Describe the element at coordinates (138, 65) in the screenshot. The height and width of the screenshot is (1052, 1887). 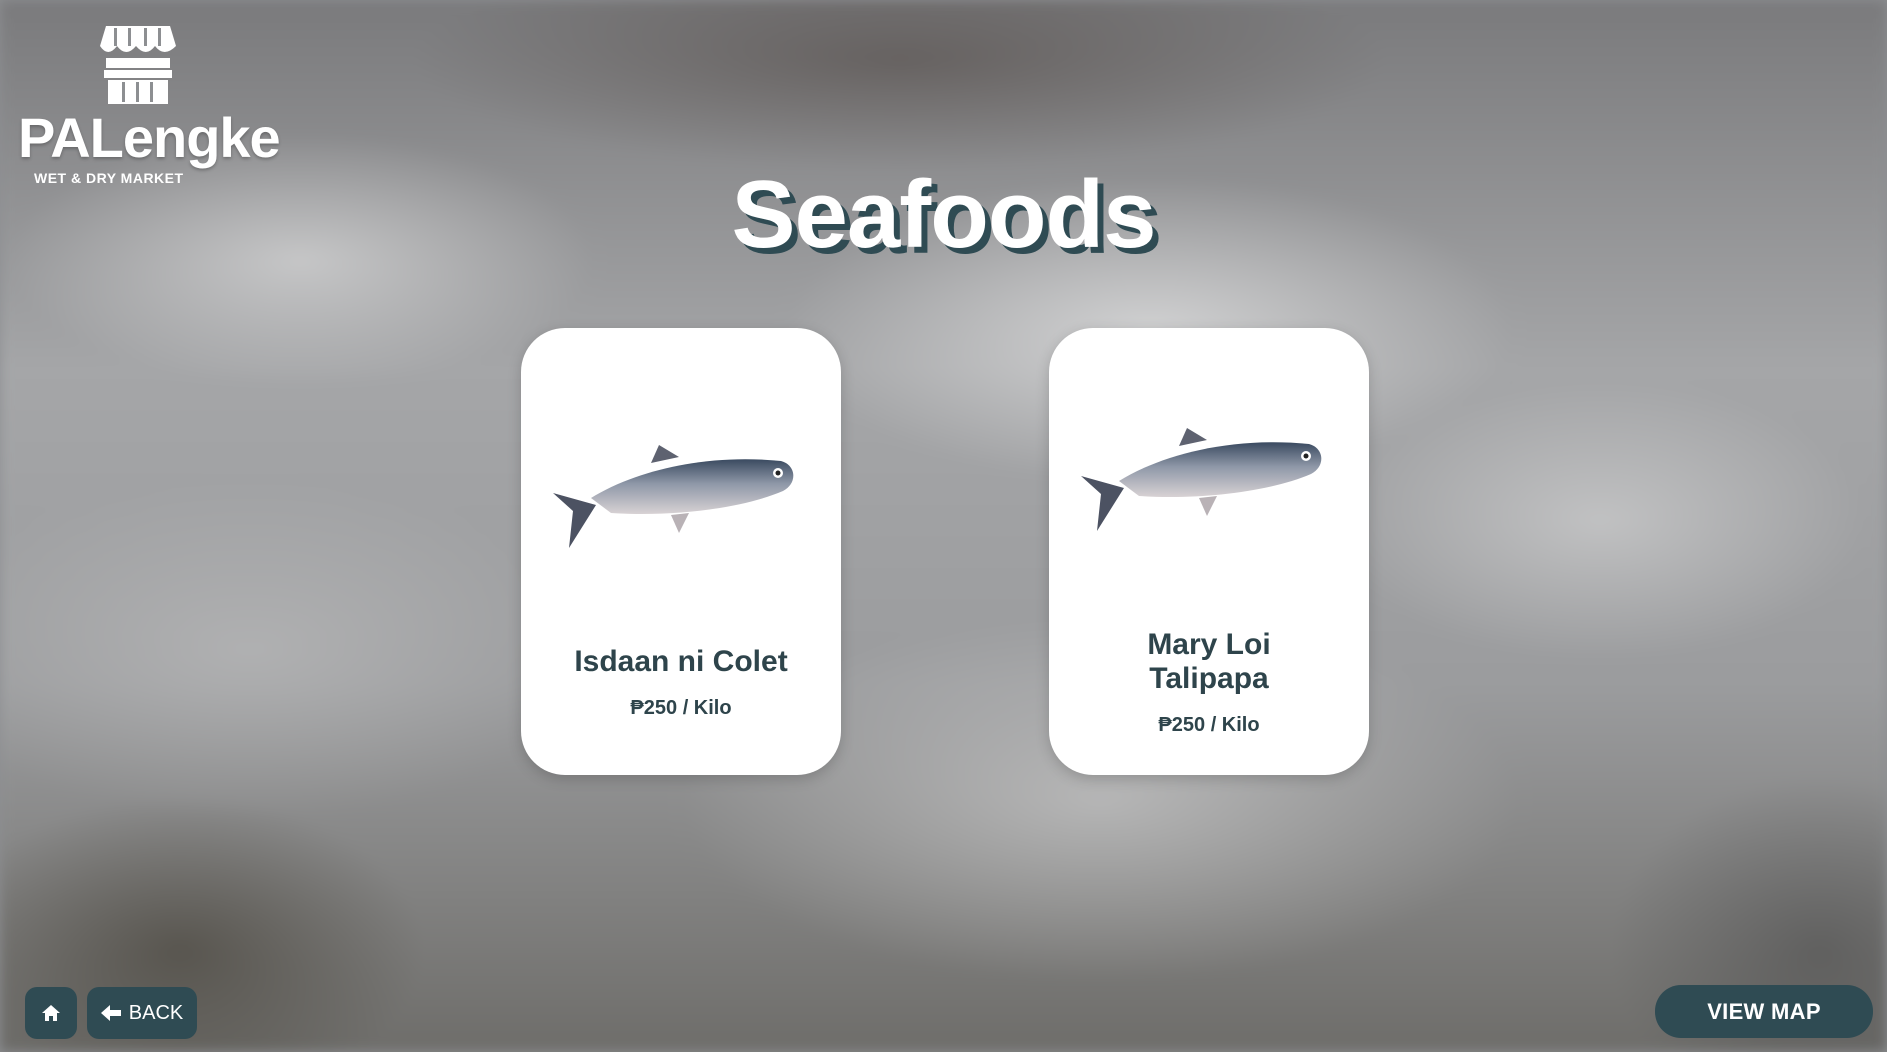
I see `market-stall-icon` at that location.